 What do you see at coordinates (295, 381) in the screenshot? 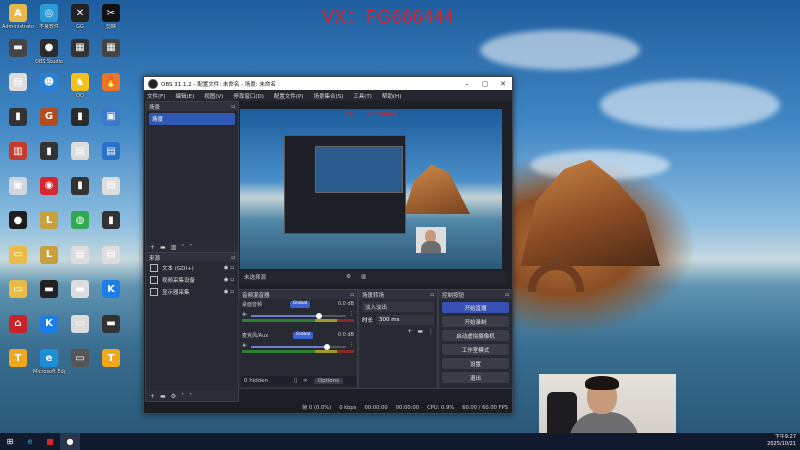
I see `layout-icon: ▯` at bounding box center [295, 381].